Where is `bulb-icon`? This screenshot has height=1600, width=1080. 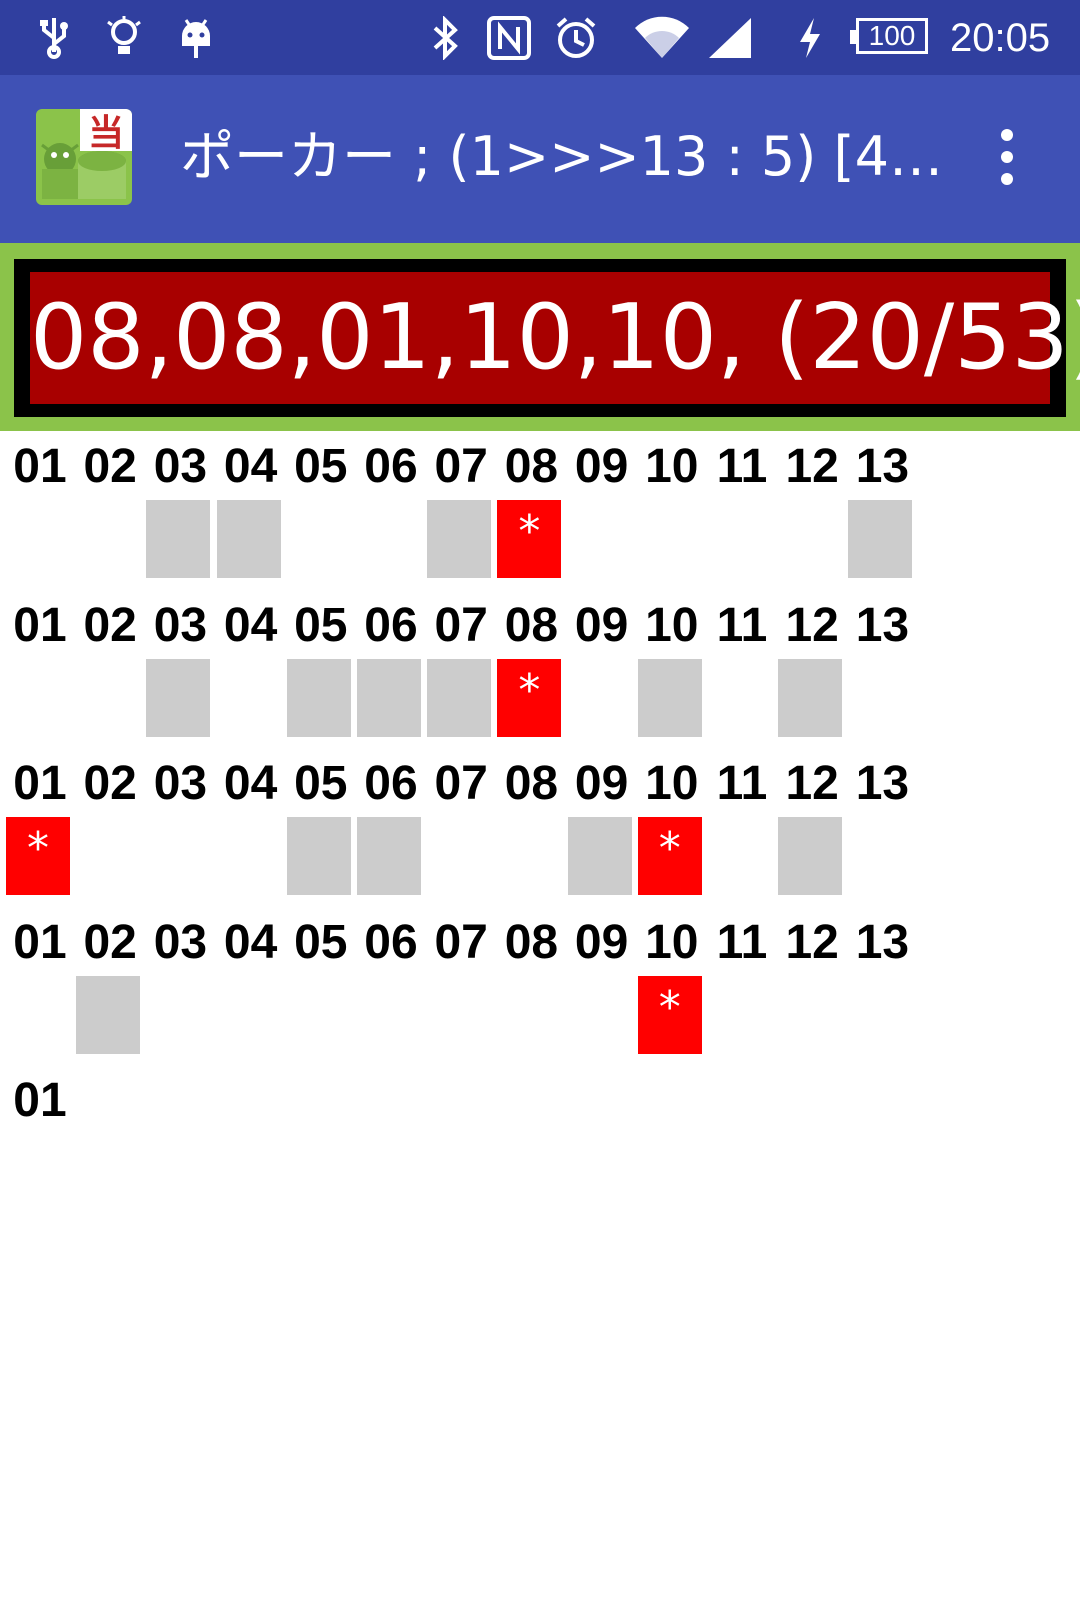
bulb-icon is located at coordinates (124, 38).